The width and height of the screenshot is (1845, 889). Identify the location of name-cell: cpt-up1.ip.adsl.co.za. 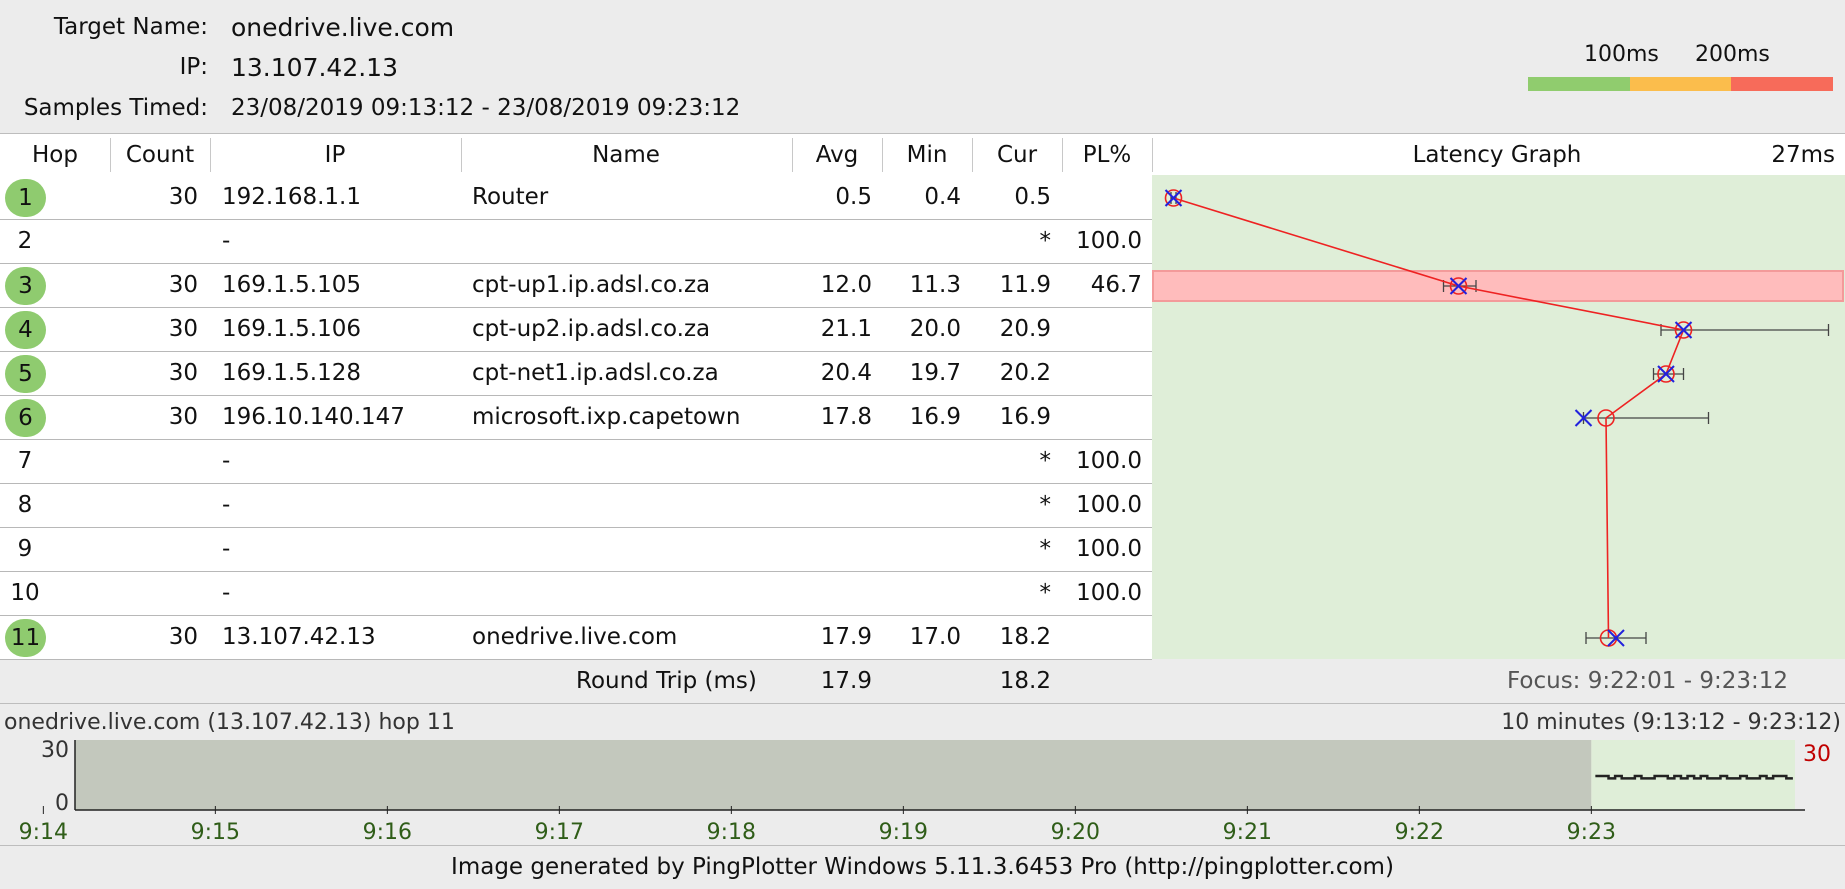
(591, 285).